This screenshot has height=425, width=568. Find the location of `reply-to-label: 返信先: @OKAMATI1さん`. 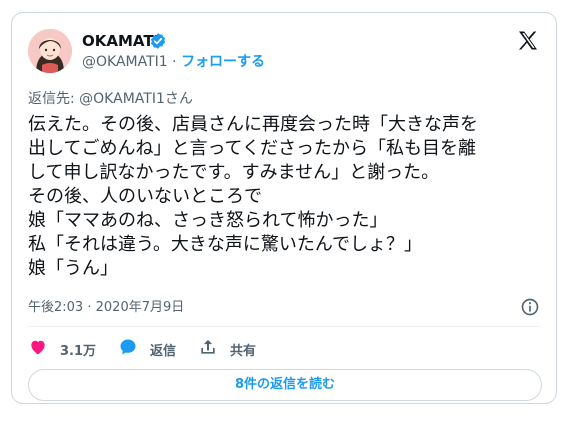

reply-to-label: 返信先: @OKAMATI1さん is located at coordinates (110, 99).